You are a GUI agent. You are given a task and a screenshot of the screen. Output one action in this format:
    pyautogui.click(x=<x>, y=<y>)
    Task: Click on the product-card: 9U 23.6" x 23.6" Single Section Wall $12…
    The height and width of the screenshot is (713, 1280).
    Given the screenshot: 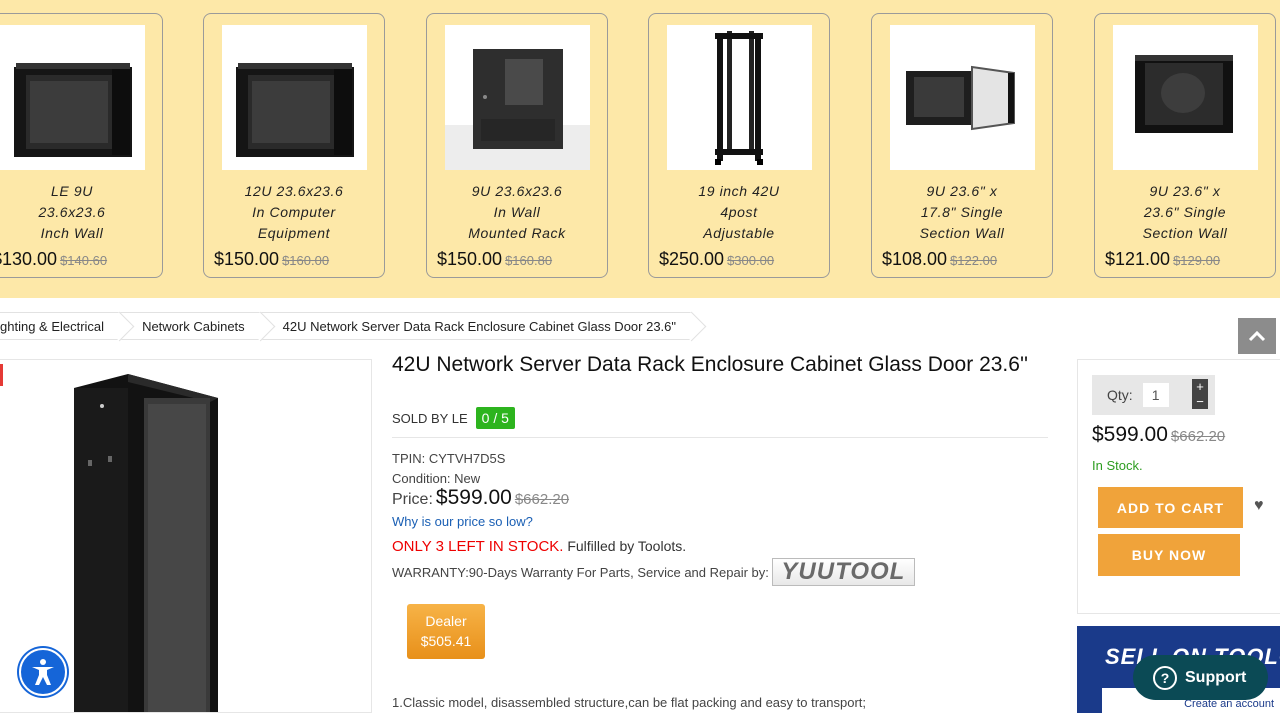 What is the action you would take?
    pyautogui.click(x=1185, y=145)
    